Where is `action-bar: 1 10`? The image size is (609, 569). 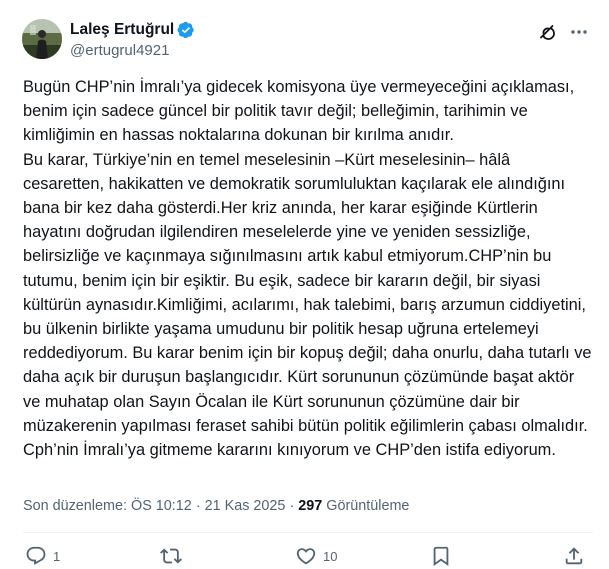
action-bar: 1 10 is located at coordinates (308, 557).